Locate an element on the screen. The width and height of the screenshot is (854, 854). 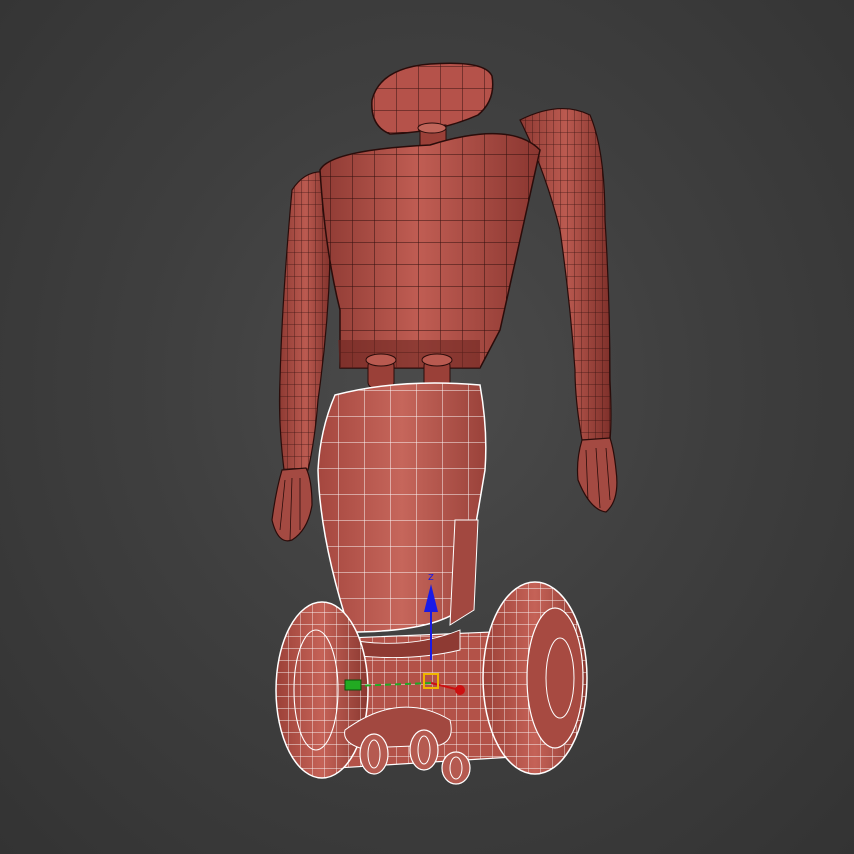
x-axis-handle-icon is located at coordinates (460, 690).